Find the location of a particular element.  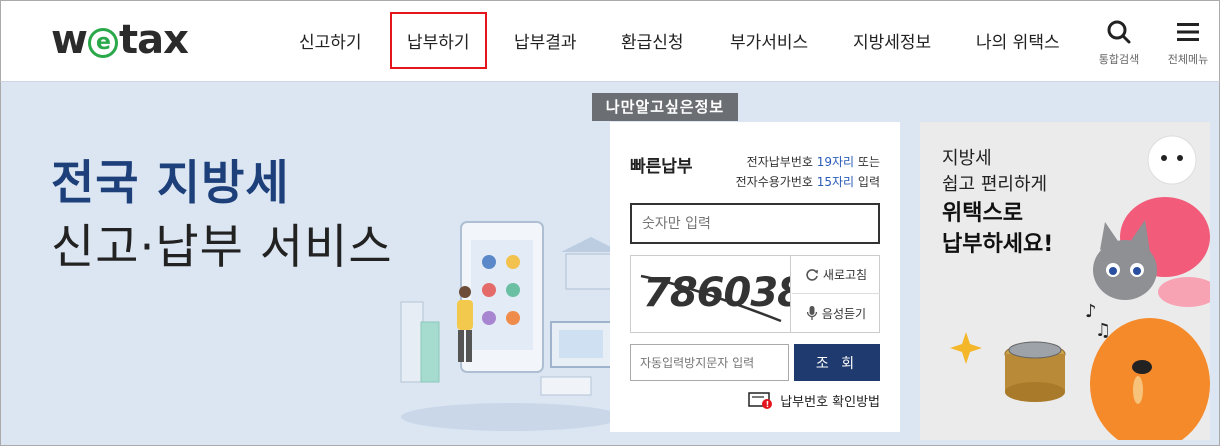

nav-report: 신고하기 is located at coordinates (330, 40).